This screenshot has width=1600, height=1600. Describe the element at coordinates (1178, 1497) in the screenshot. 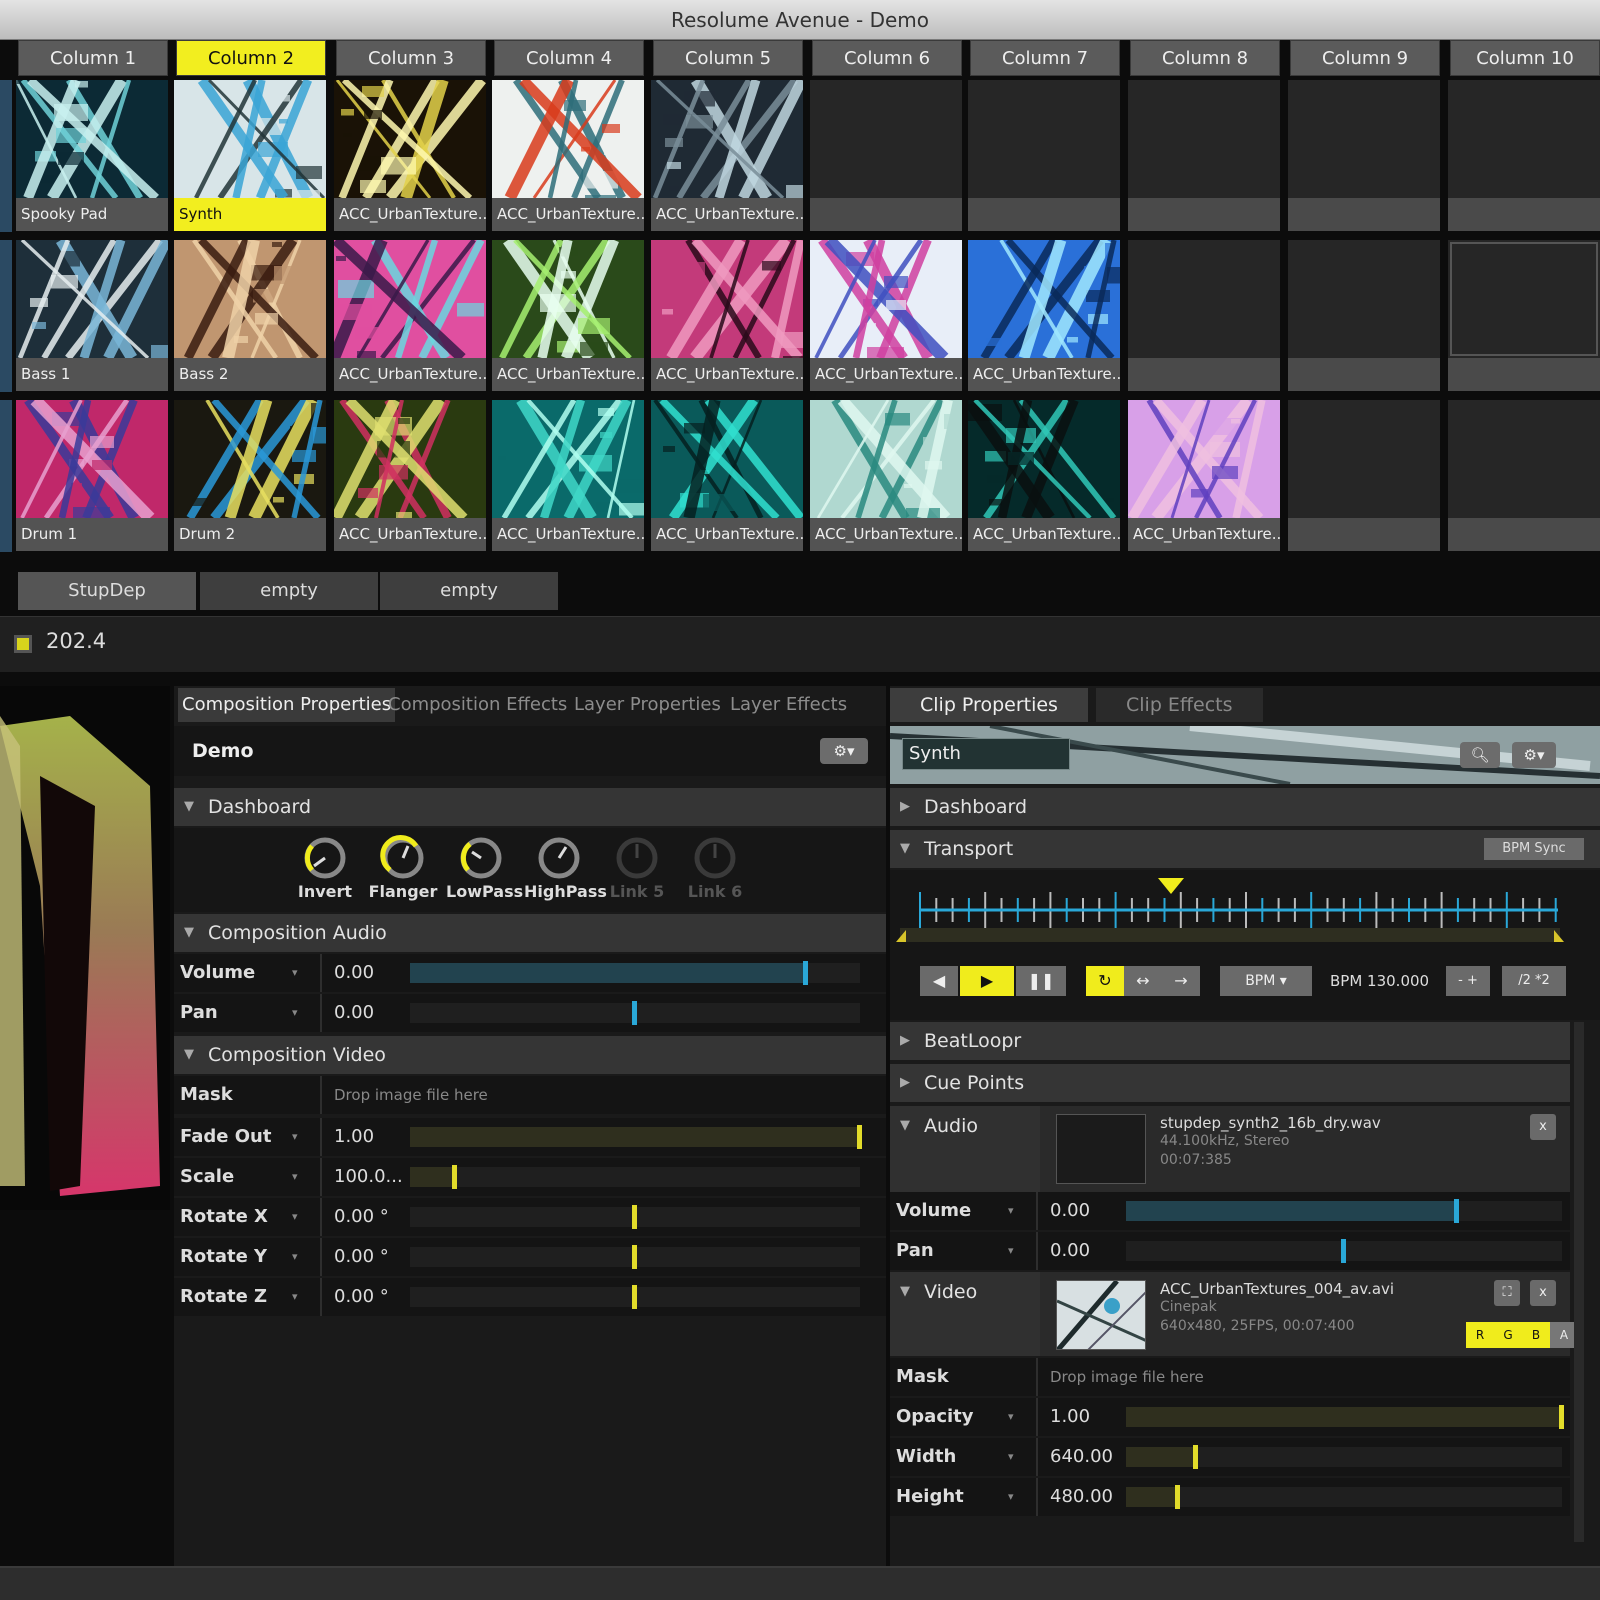

I see `clip-height-handle` at that location.